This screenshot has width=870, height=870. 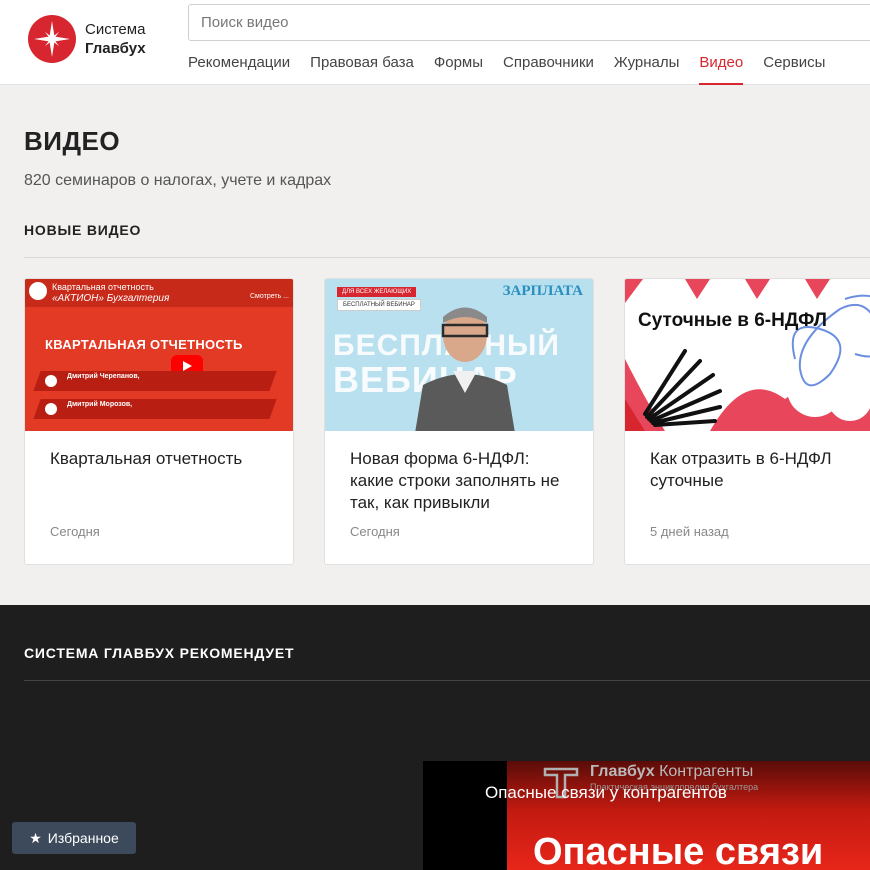 I want to click on favorites-button: ★ Избранное, so click(x=74, y=838).